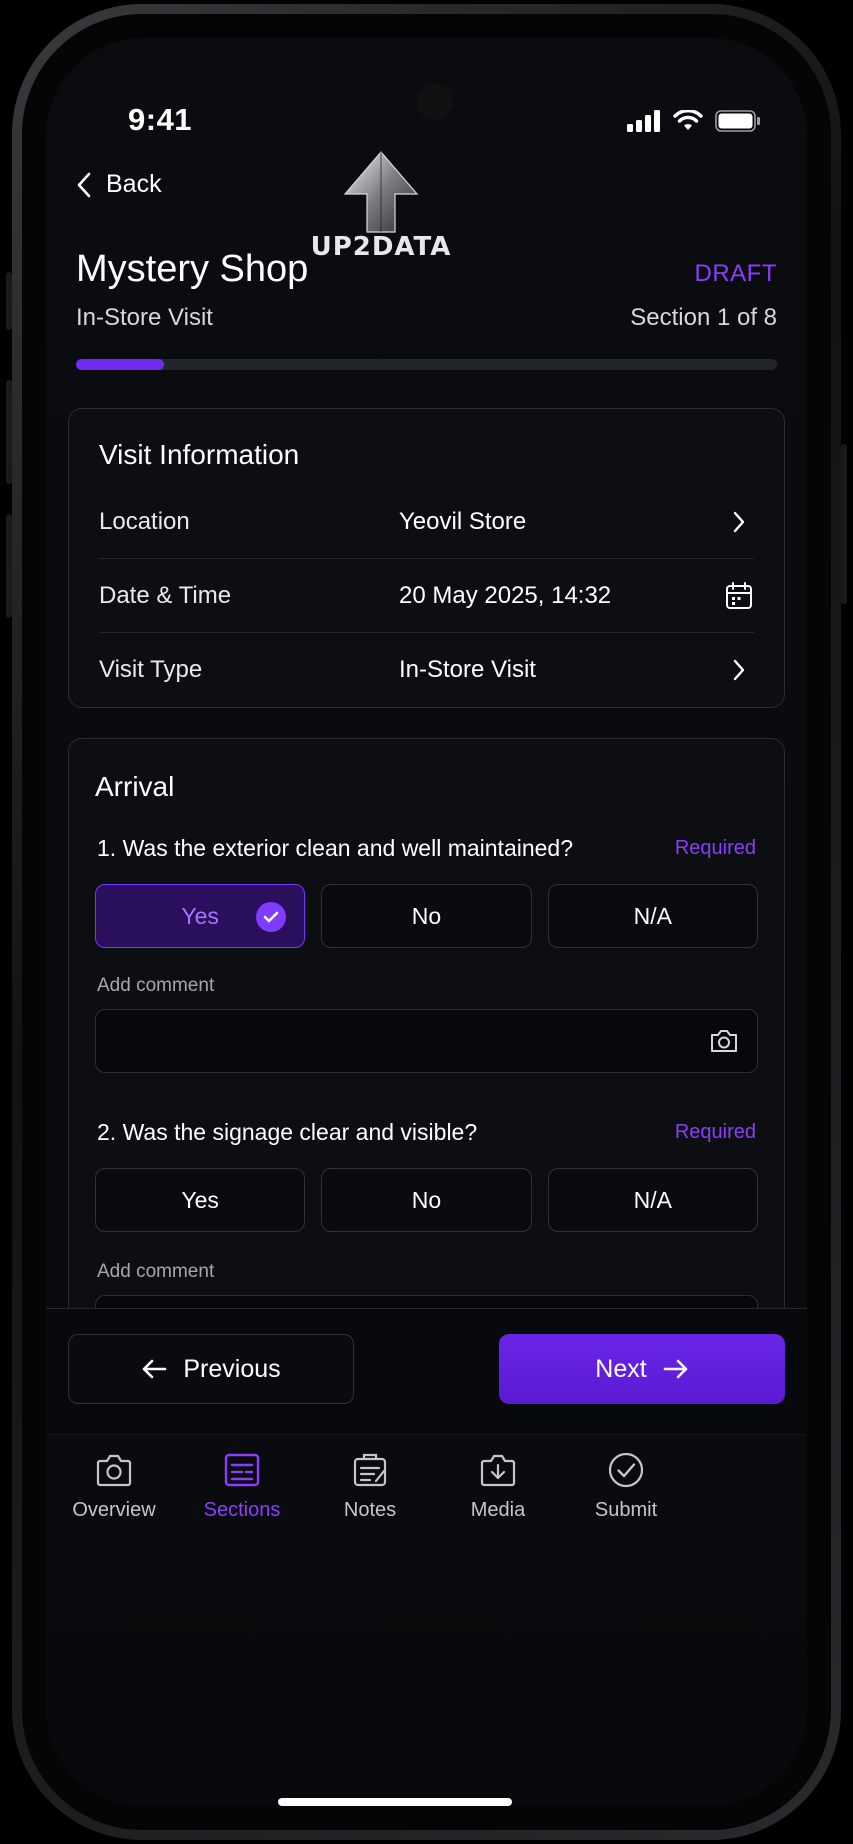 The height and width of the screenshot is (1844, 853). Describe the element at coordinates (435, 102) in the screenshot. I see `dynamic-island-camera` at that location.